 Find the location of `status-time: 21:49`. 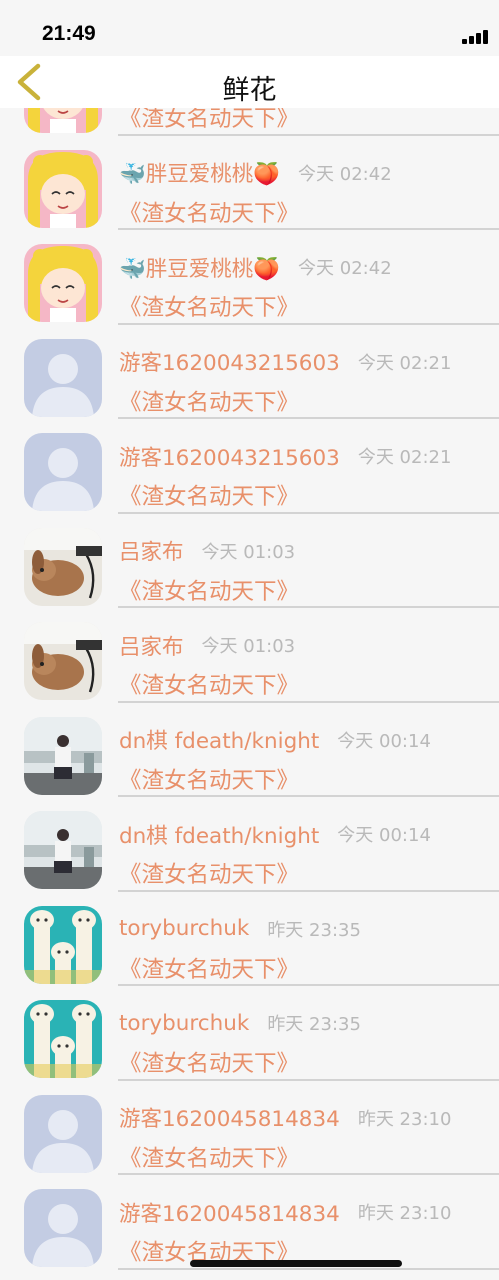

status-time: 21:49 is located at coordinates (69, 33).